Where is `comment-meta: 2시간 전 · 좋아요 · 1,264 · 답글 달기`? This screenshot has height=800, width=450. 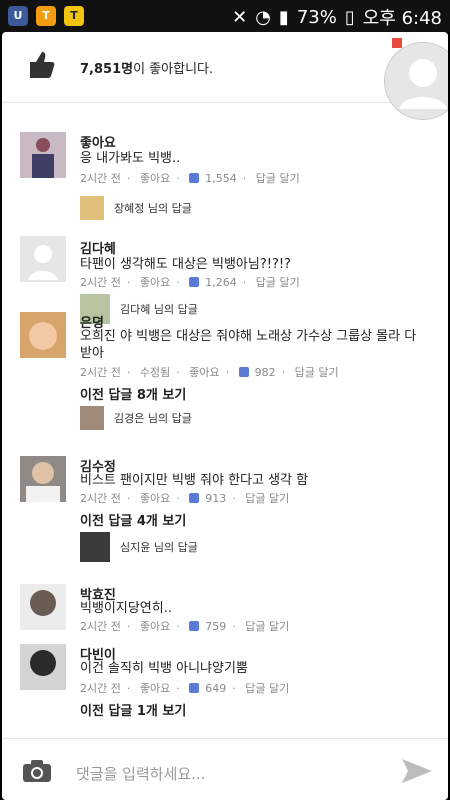
comment-meta: 2시간 전 · 좋아요 · 1,264 · 답글 달기 is located at coordinates (190, 282).